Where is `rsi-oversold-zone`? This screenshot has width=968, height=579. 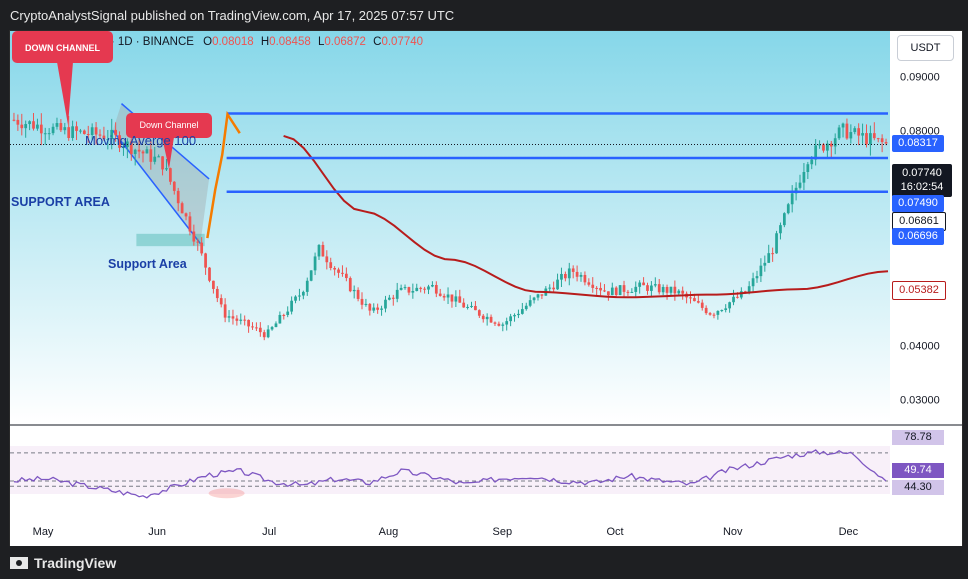
rsi-oversold-zone is located at coordinates (226, 493).